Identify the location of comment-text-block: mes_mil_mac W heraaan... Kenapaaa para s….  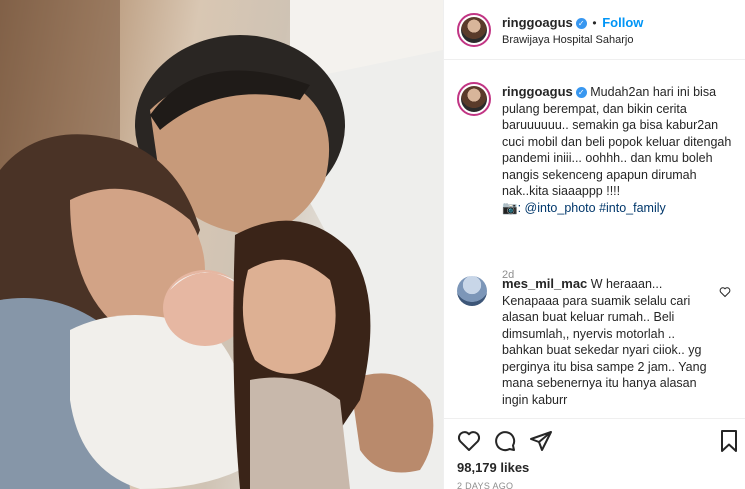
(609, 342).